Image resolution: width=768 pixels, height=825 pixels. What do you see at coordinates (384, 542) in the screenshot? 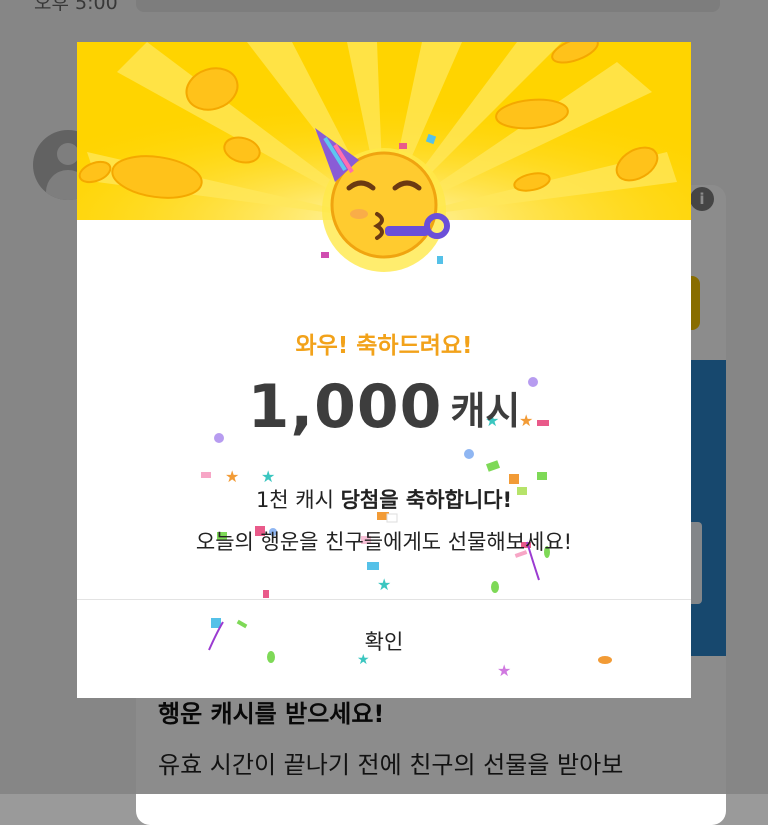
I see `share-message: 오늘의 행운을 친구들에게도 선물해보세요!` at bounding box center [384, 542].